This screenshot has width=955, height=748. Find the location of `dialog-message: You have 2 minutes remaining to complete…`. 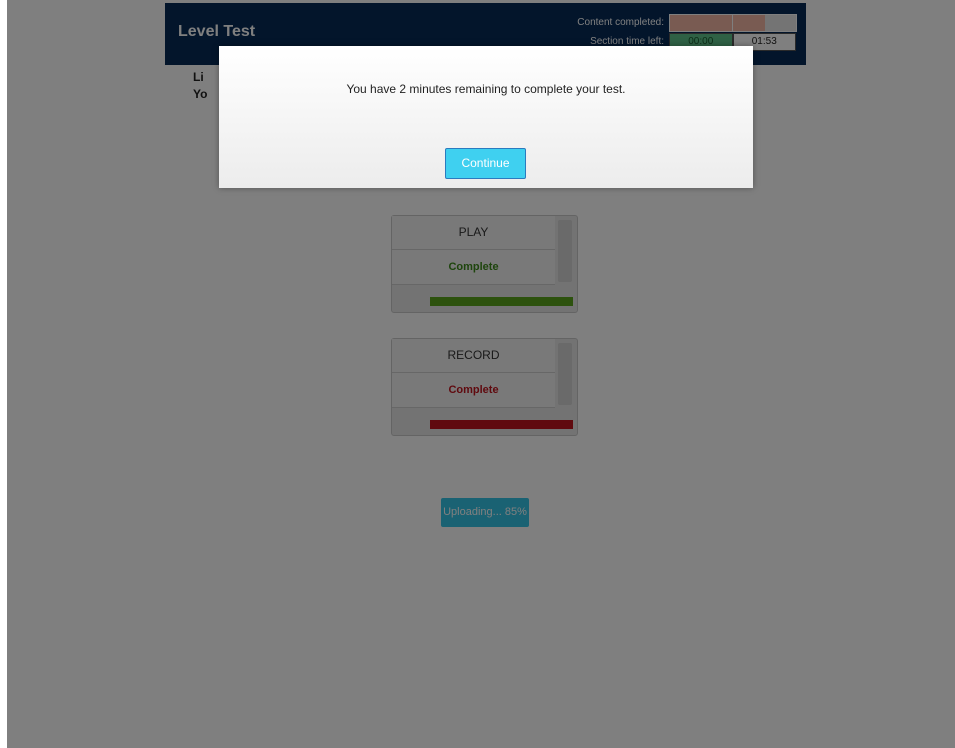

dialog-message: You have 2 minutes remaining to complete… is located at coordinates (486, 89).